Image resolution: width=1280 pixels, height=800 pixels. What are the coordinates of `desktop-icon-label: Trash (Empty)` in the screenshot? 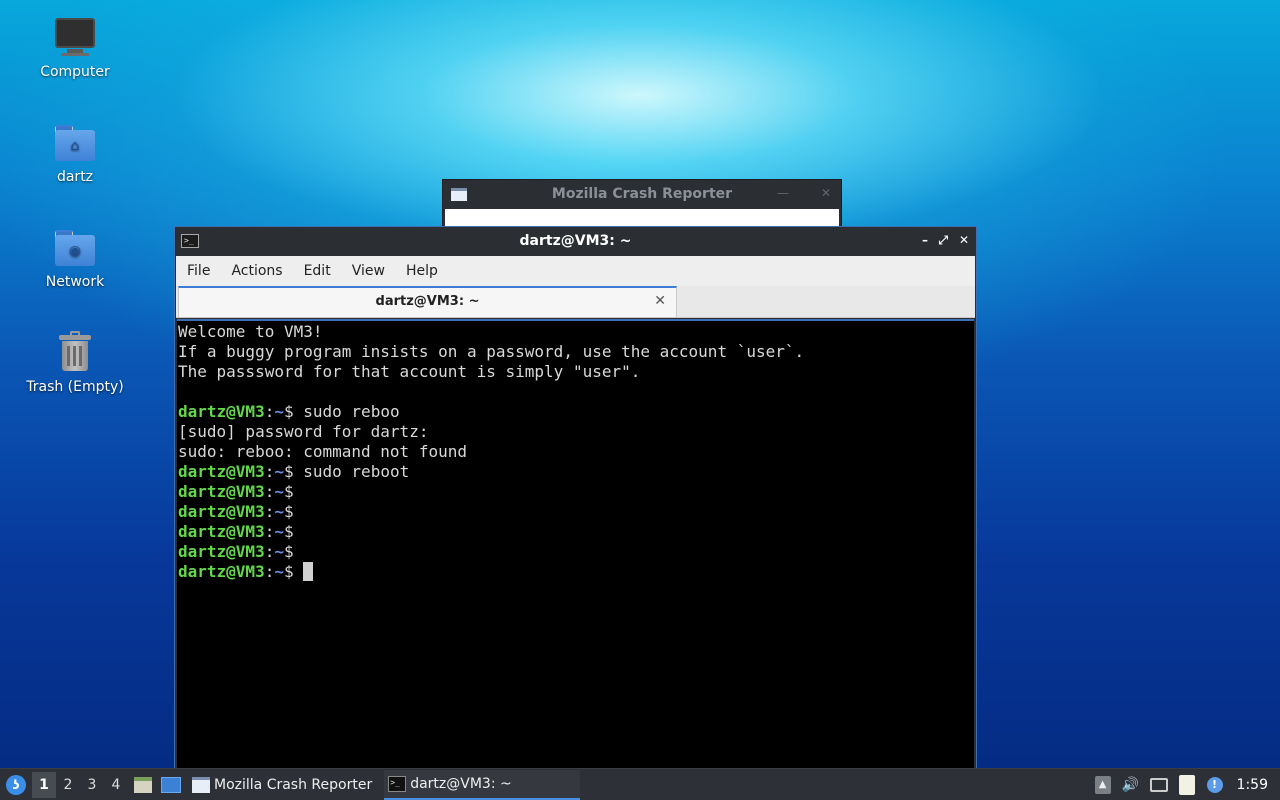 It's located at (75, 387).